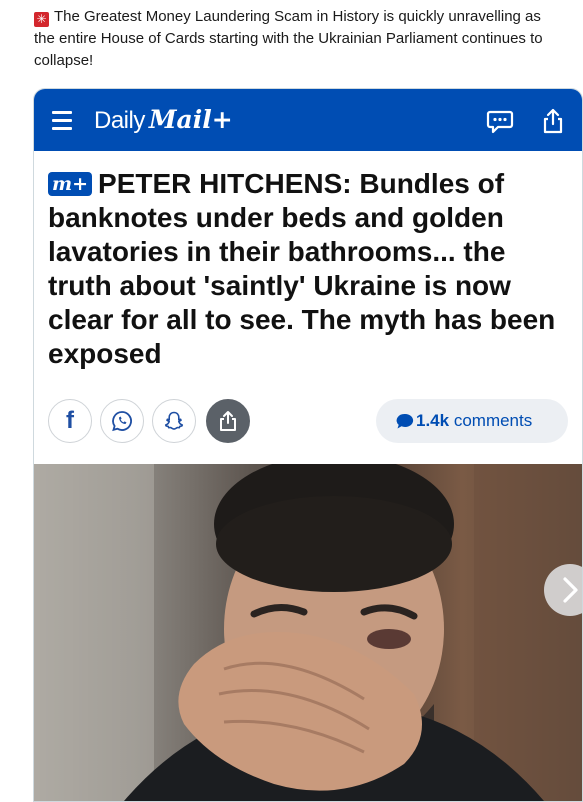  I want to click on comment-icon, so click(500, 121).